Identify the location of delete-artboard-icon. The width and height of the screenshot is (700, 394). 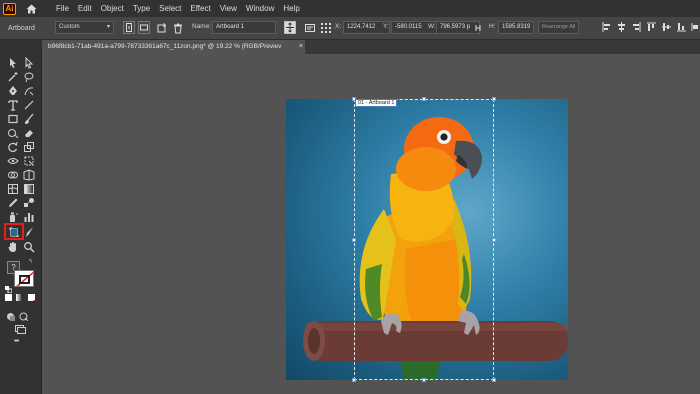
(177, 27).